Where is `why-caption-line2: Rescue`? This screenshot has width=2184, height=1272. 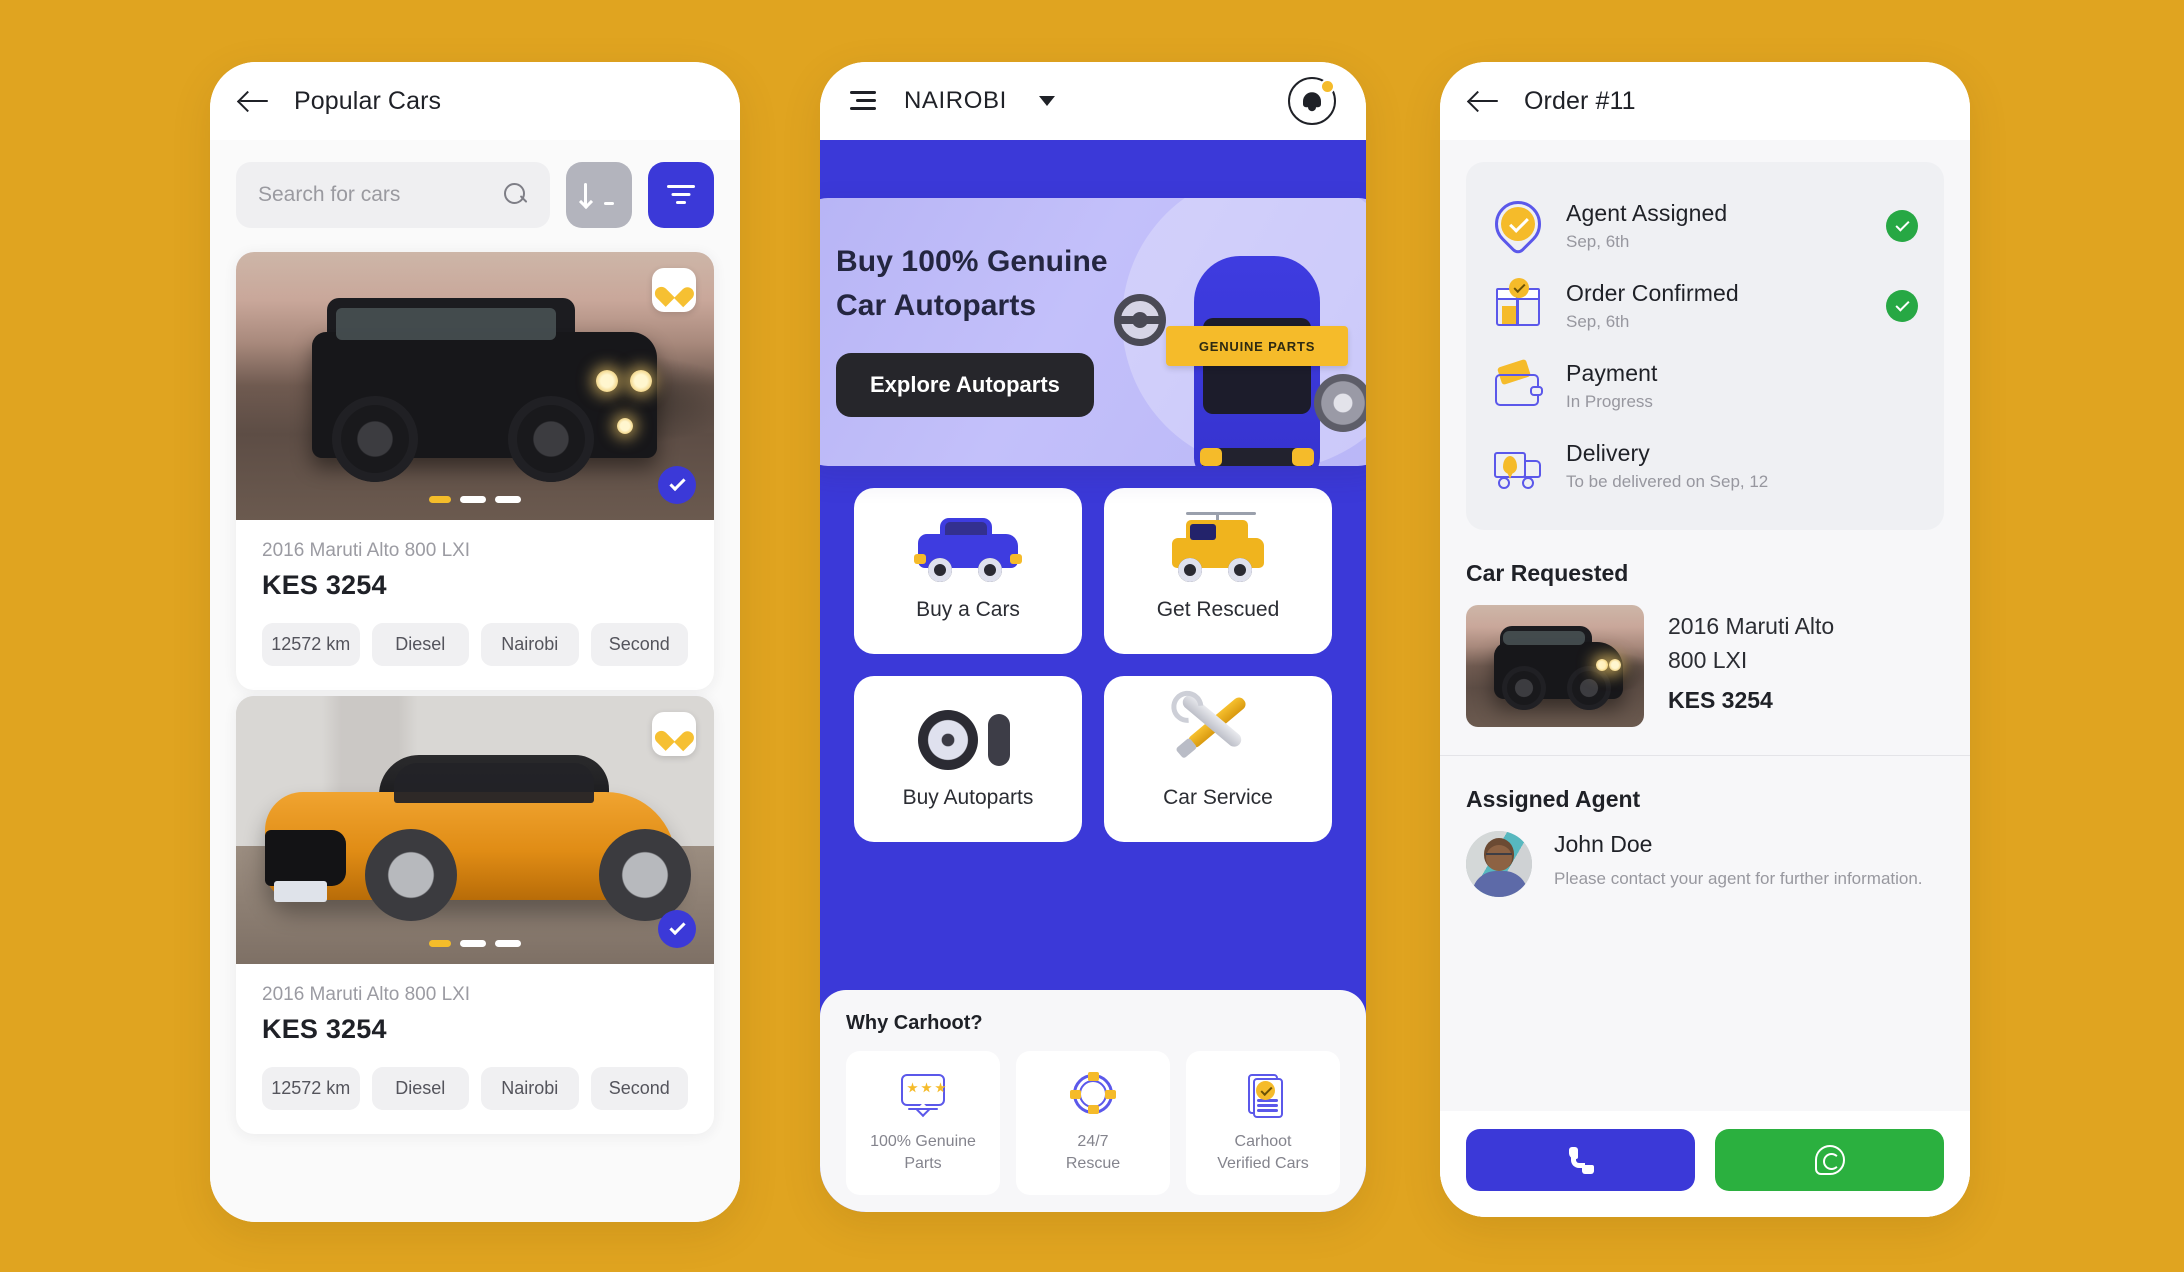 why-caption-line2: Rescue is located at coordinates (1093, 1163).